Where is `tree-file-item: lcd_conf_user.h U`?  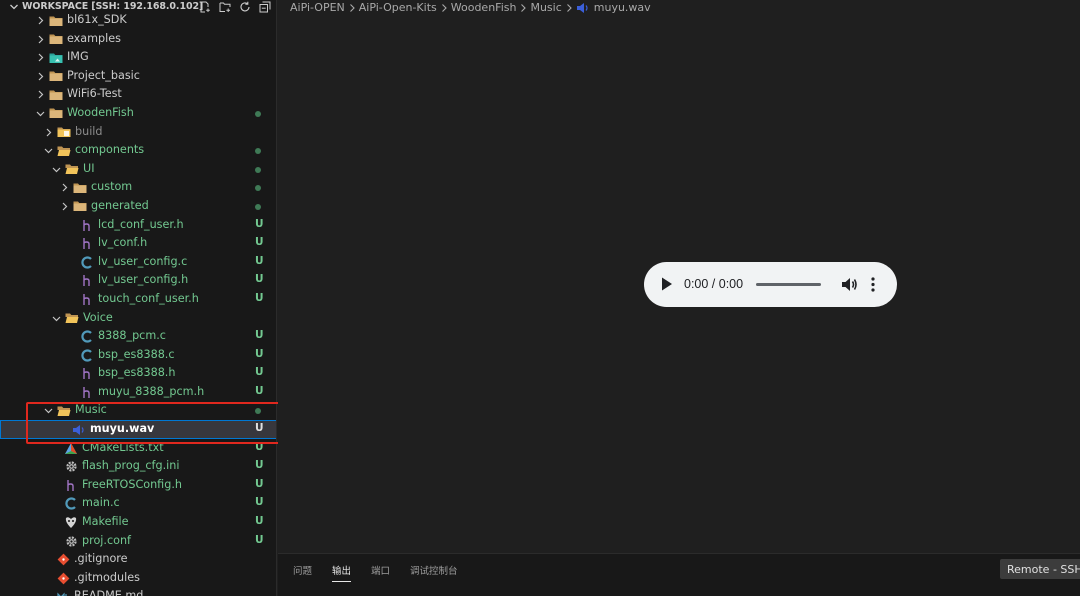 tree-file-item: lcd_conf_user.h U is located at coordinates (138, 225).